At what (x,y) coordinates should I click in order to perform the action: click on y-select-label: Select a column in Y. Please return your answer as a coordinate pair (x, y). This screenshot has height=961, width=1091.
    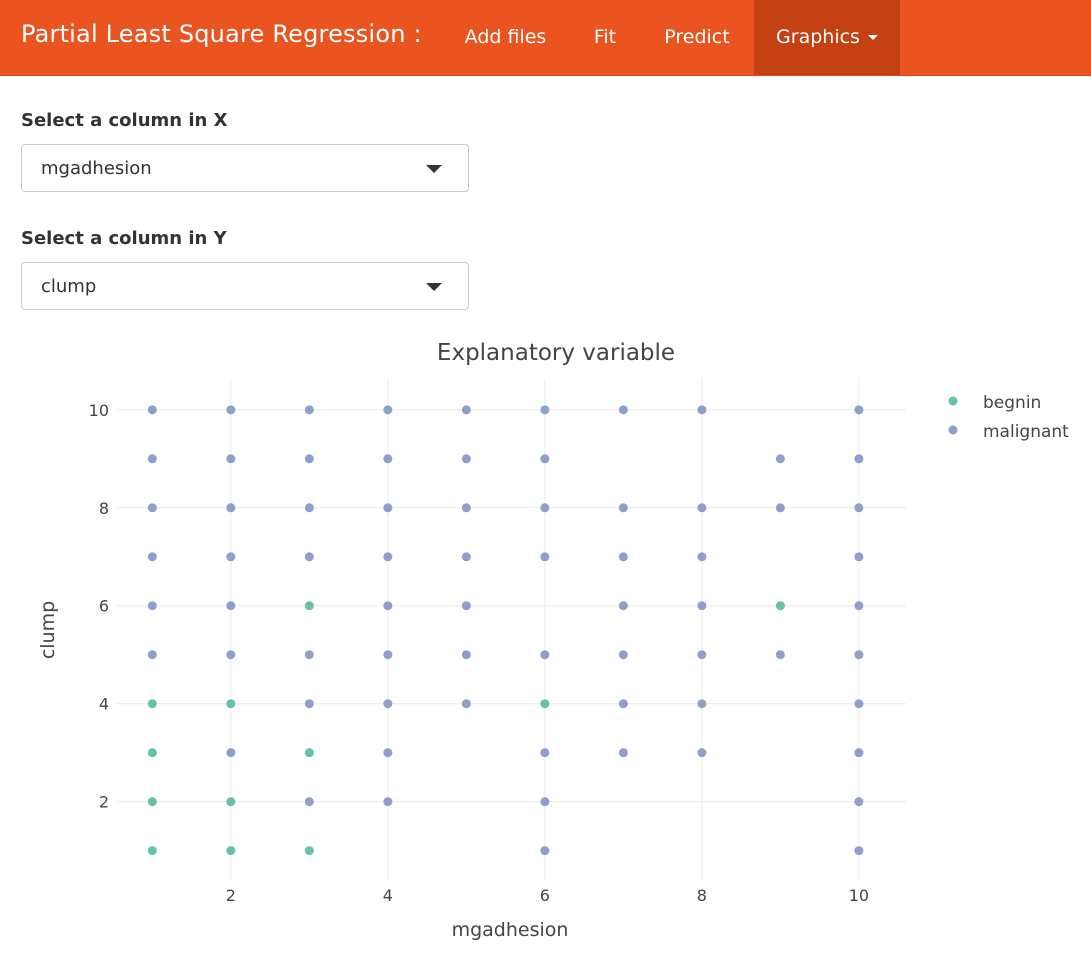
    Looking at the image, I should click on (124, 238).